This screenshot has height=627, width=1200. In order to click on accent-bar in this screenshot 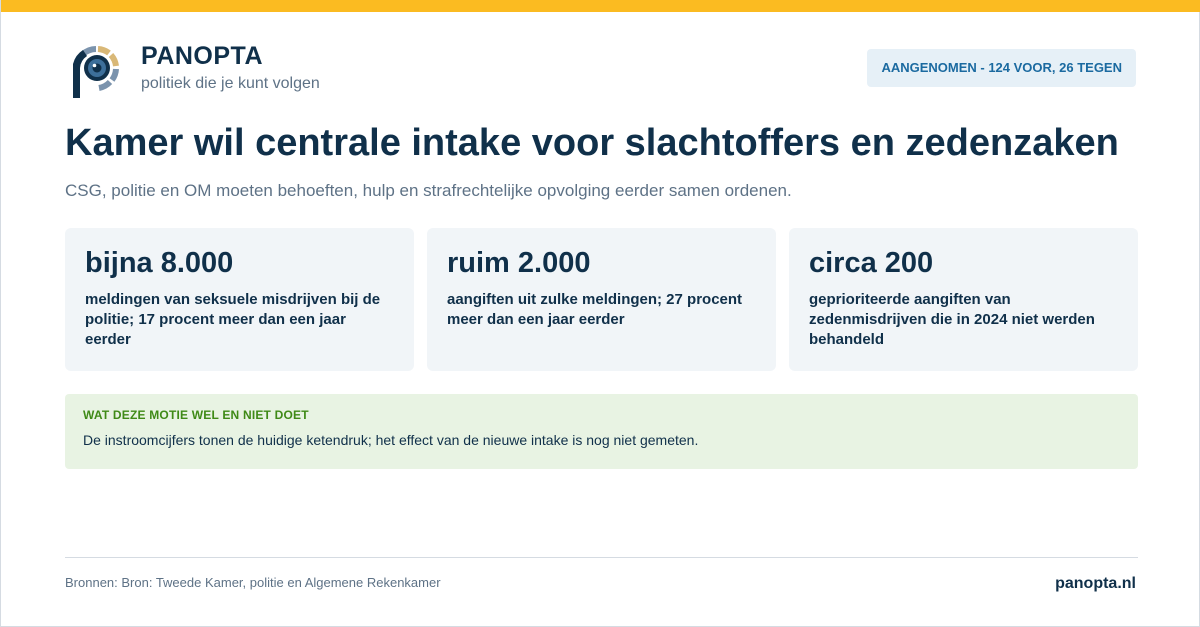, I will do `click(600, 6)`.